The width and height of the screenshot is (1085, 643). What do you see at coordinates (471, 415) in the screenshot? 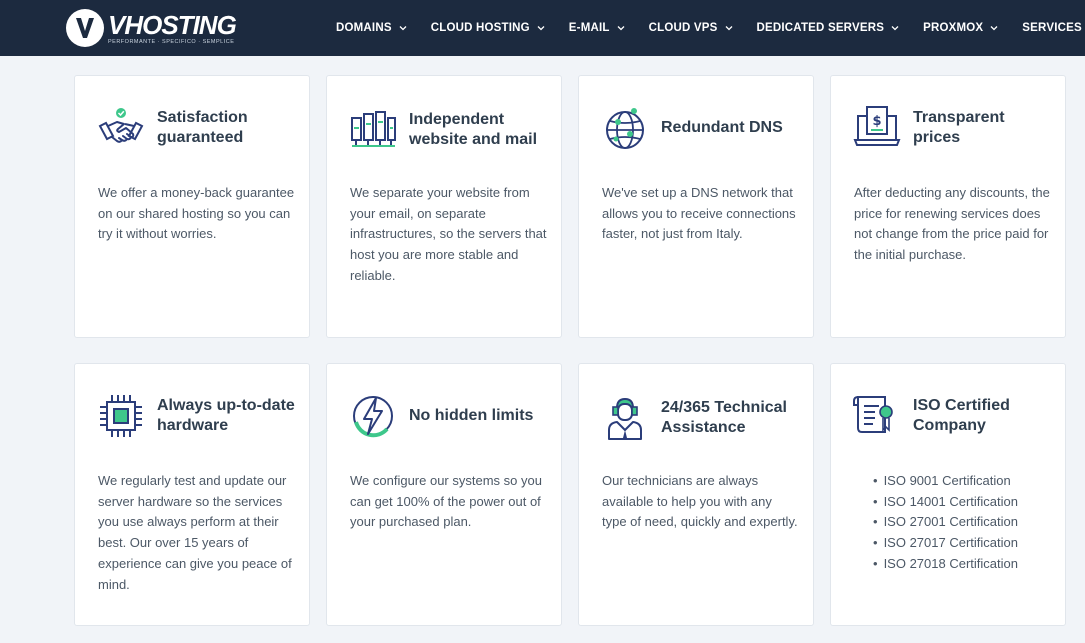
I see `feature-title: No hidden limits` at bounding box center [471, 415].